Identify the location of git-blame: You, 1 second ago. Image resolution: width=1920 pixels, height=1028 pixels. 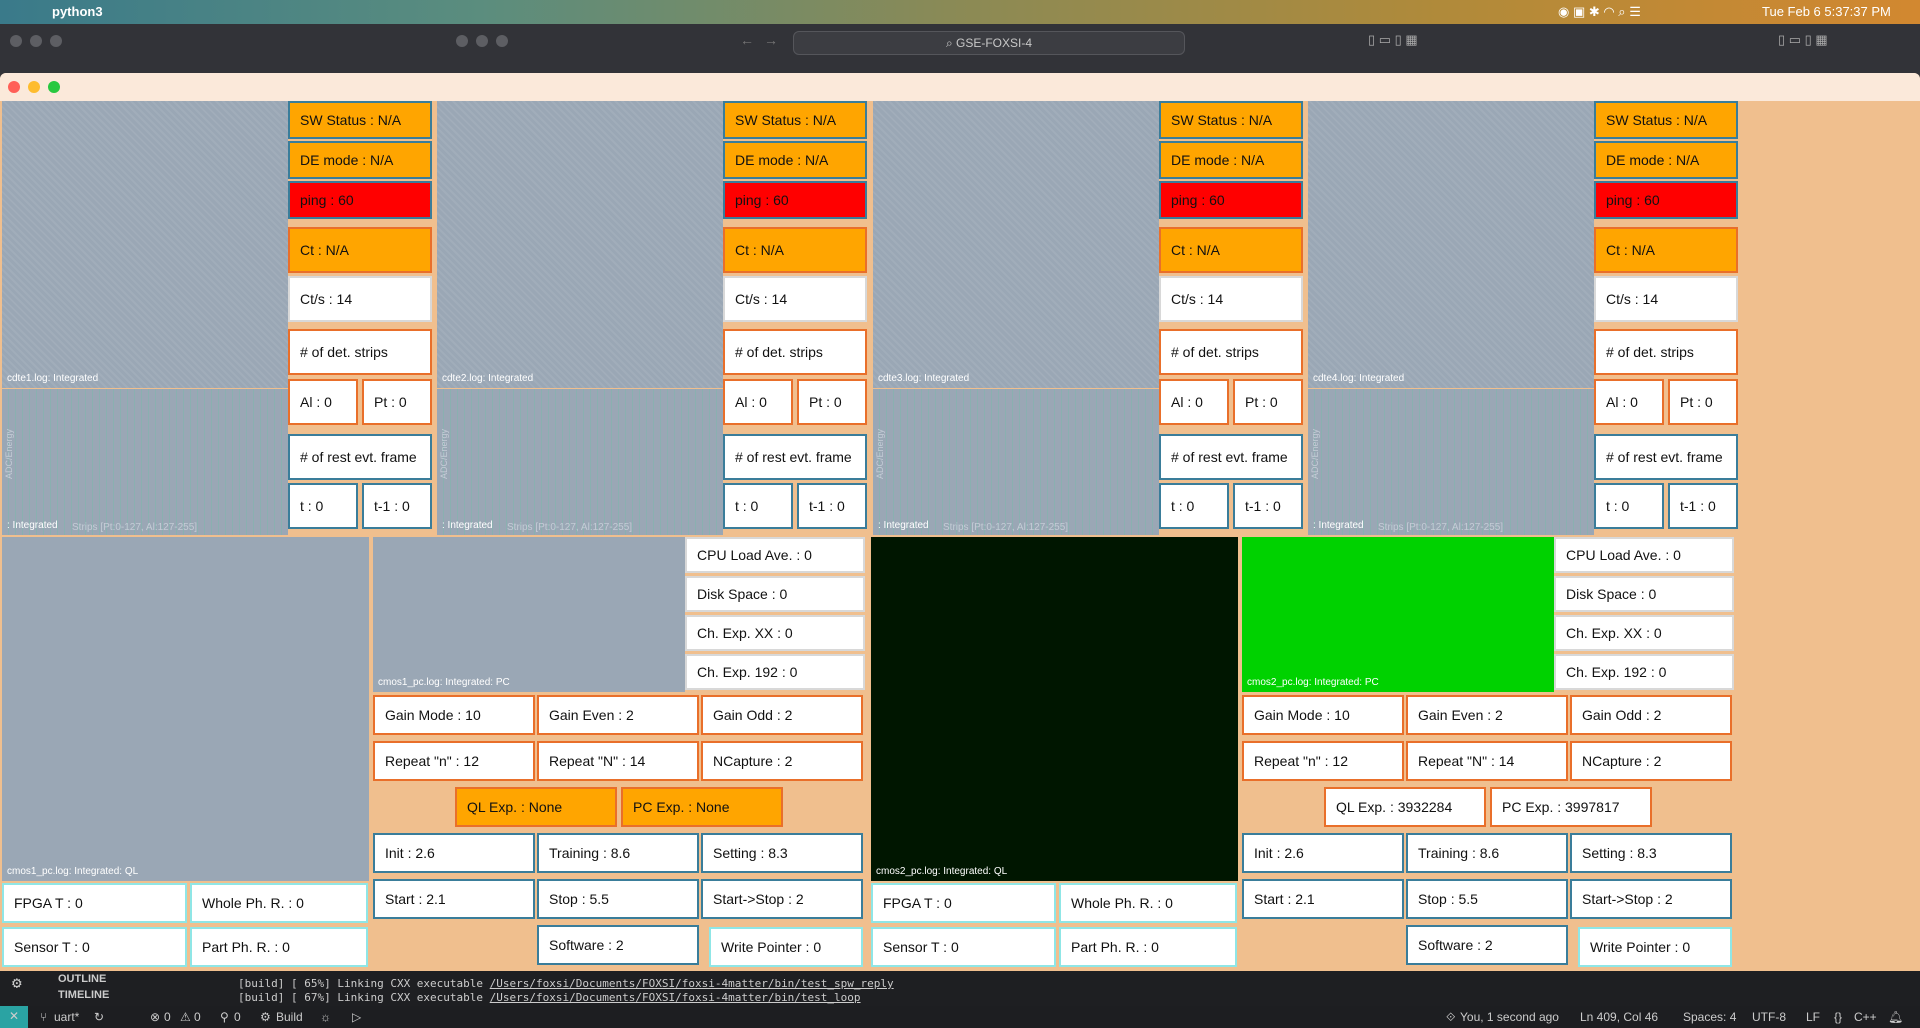
(1509, 1017).